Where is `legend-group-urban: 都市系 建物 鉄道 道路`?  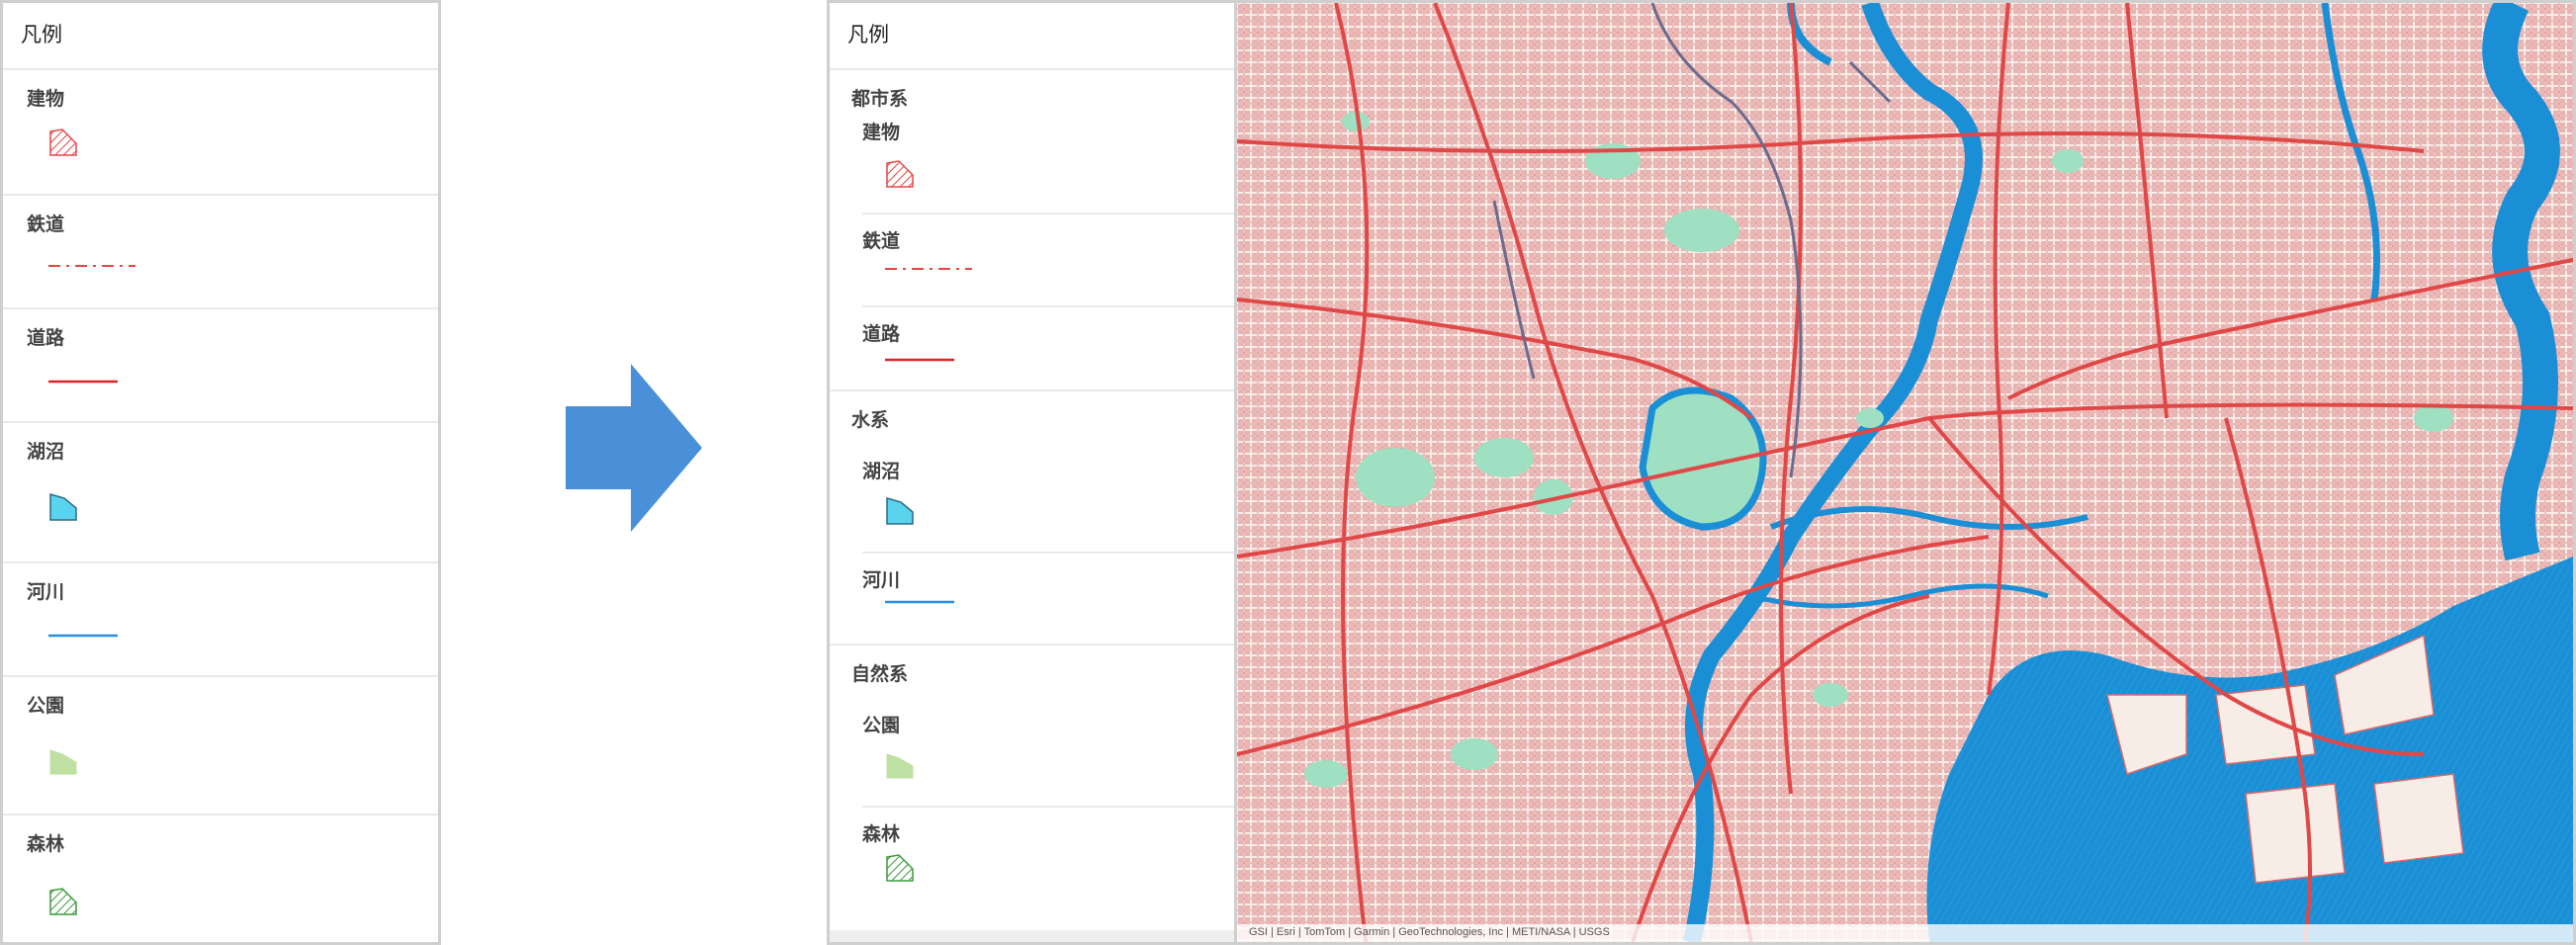
legend-group-urban: 都市系 建物 鉄道 道路 is located at coordinates (1033, 230).